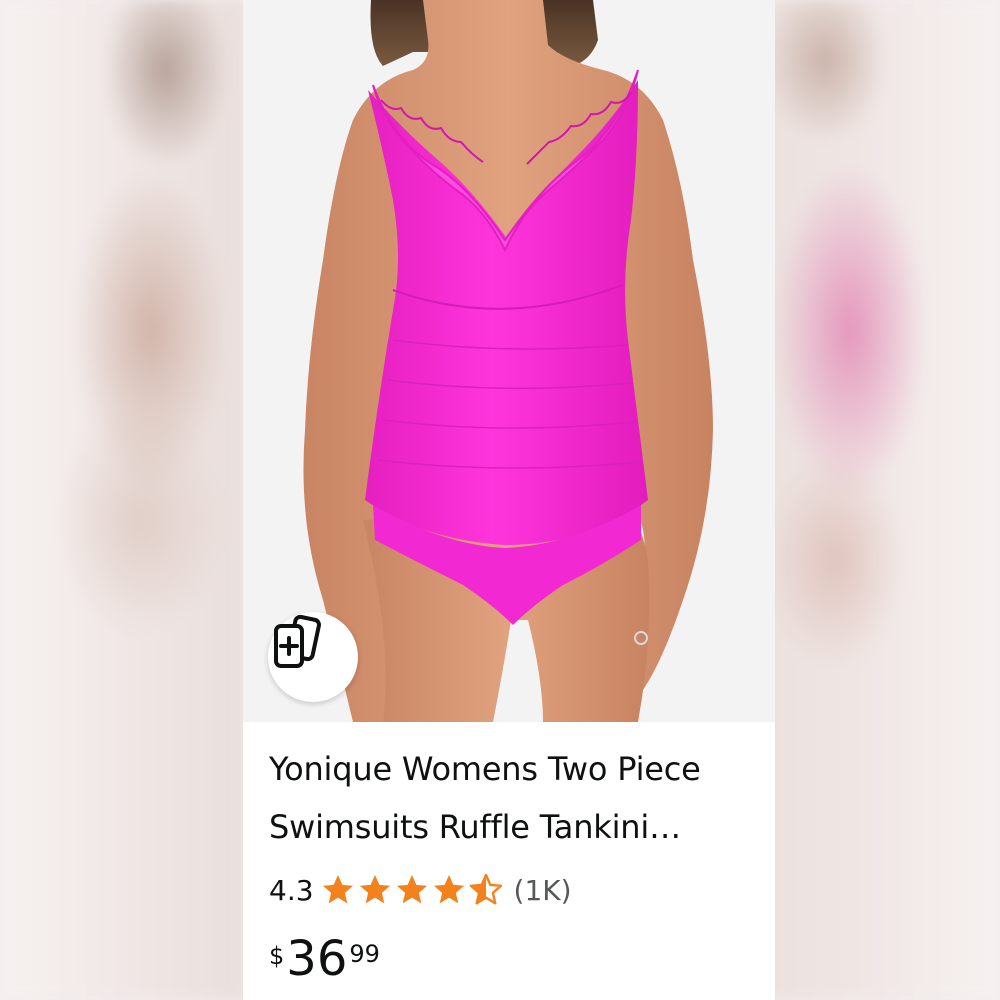 Image resolution: width=1000 pixels, height=1000 pixels. What do you see at coordinates (317, 959) in the screenshot?
I see `price-whole: 36` at bounding box center [317, 959].